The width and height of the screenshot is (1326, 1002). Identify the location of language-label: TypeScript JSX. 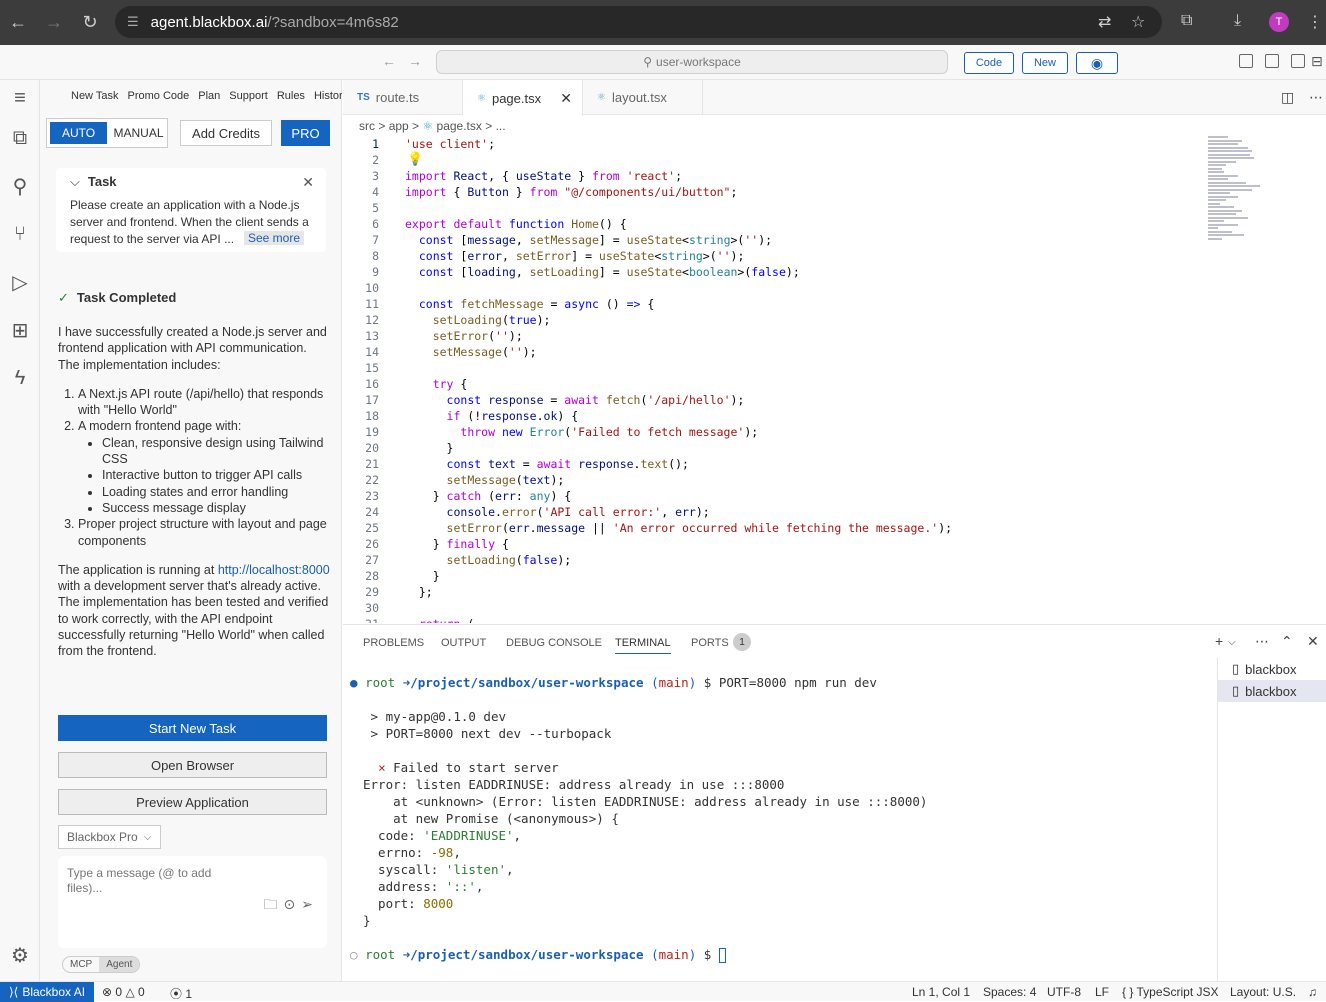
(1177, 992).